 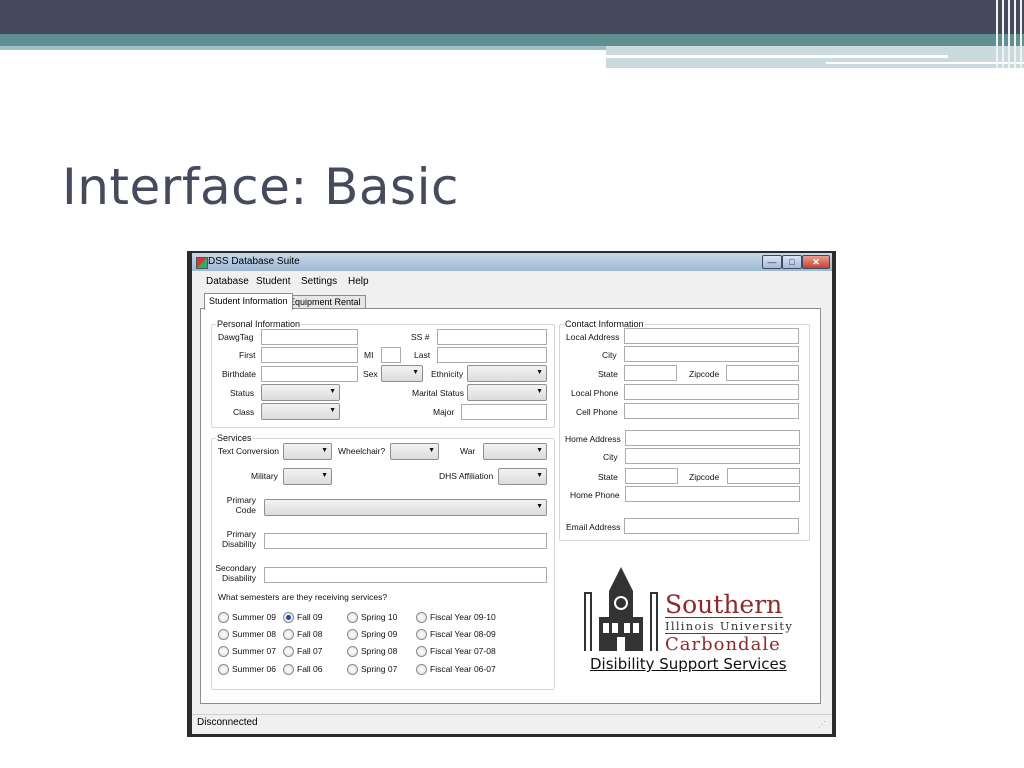 I want to click on home-phone-field, so click(x=712, y=494).